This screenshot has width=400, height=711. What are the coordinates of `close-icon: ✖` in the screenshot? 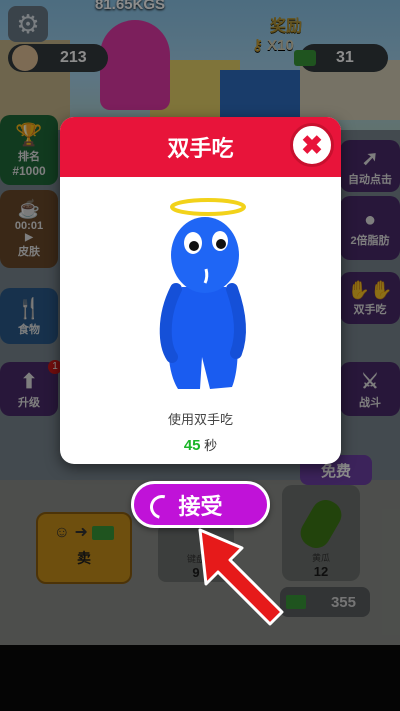 It's located at (312, 144).